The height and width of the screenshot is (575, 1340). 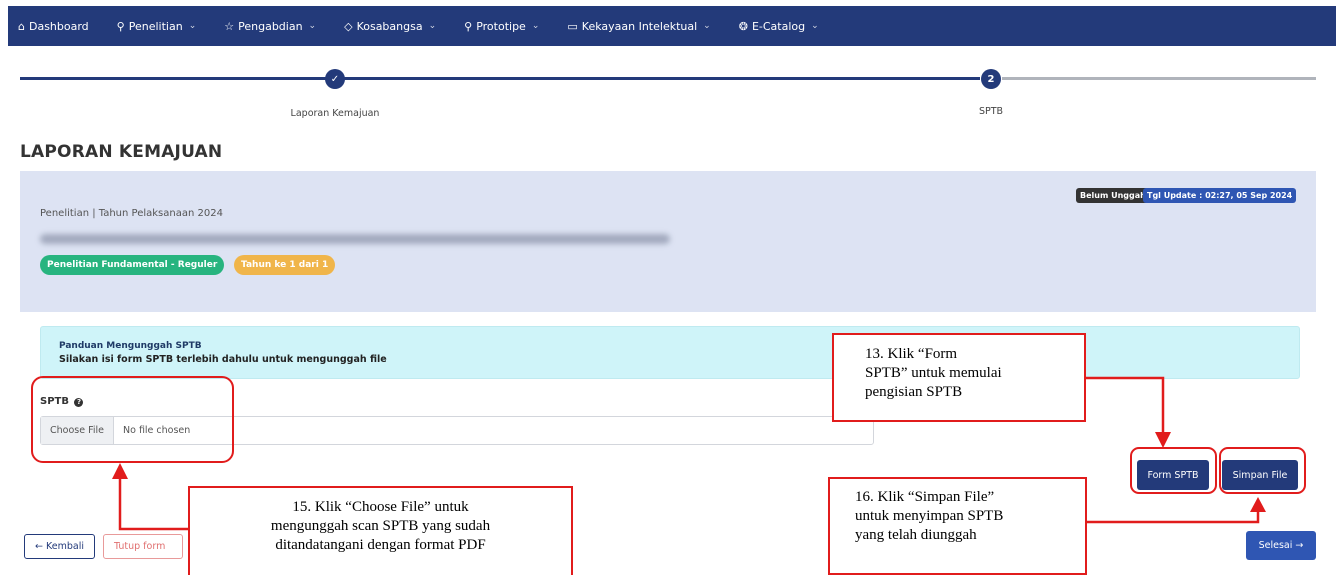 What do you see at coordinates (1258, 504) in the screenshot?
I see `arrow-16-head` at bounding box center [1258, 504].